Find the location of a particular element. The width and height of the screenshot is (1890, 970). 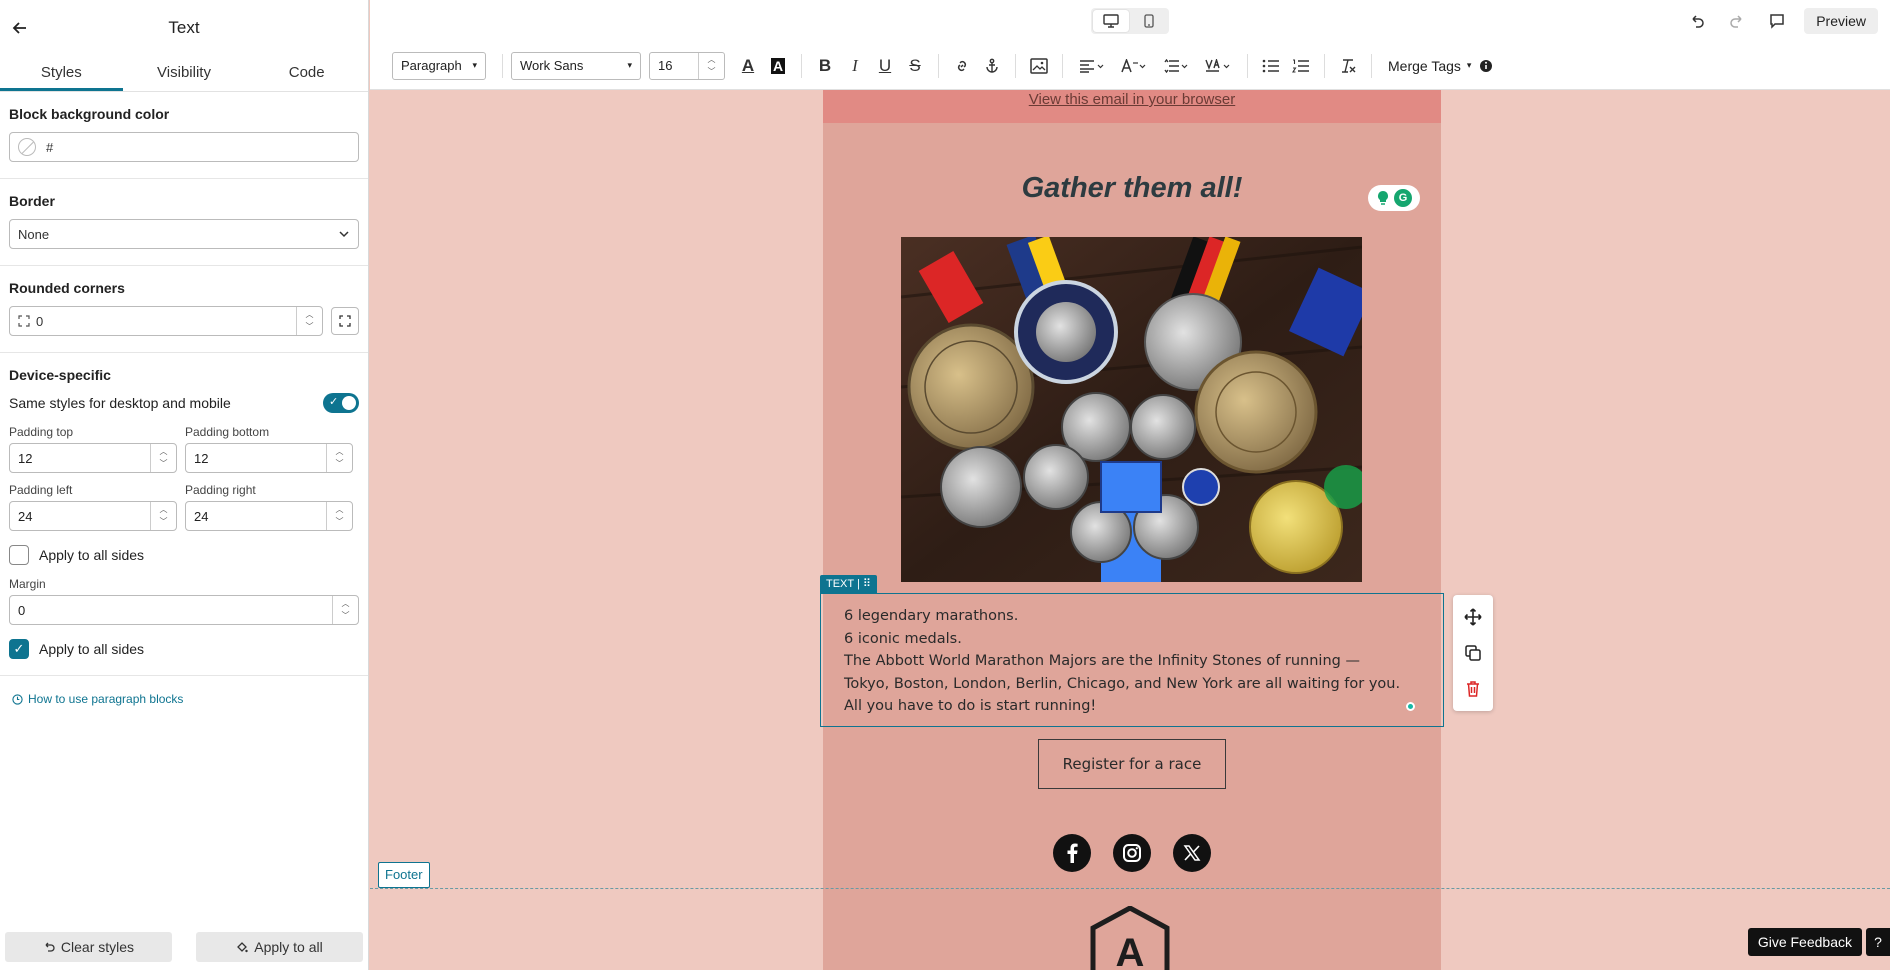

instagram-icon is located at coordinates (1132, 853).